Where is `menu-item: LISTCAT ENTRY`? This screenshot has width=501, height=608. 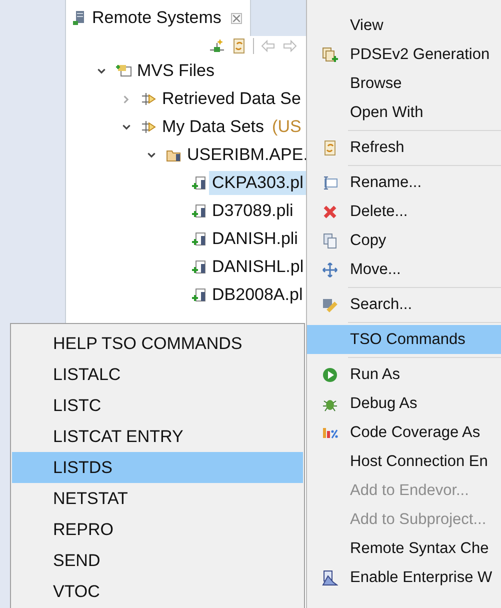
menu-item: LISTCAT ENTRY is located at coordinates (157, 436).